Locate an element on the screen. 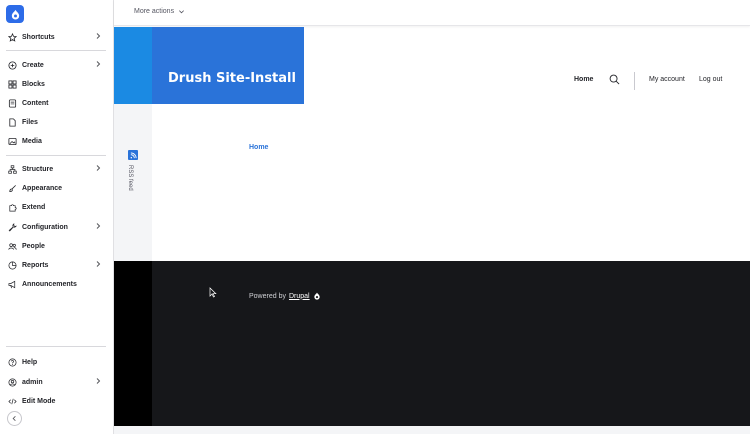  more-actions-button: More actions is located at coordinates (159, 11).